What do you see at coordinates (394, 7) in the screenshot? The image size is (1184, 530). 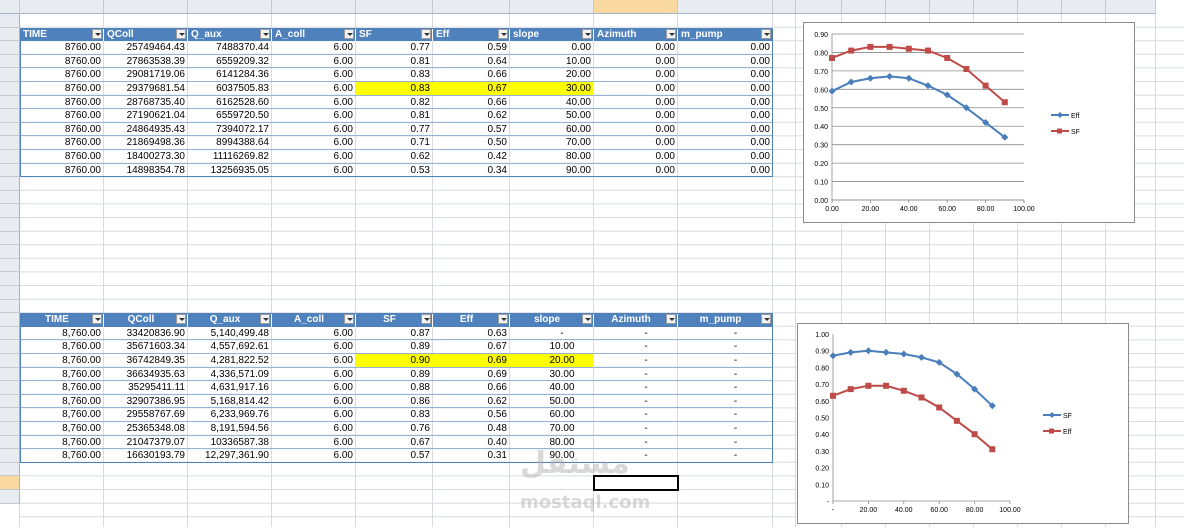 I see `column-header-e` at bounding box center [394, 7].